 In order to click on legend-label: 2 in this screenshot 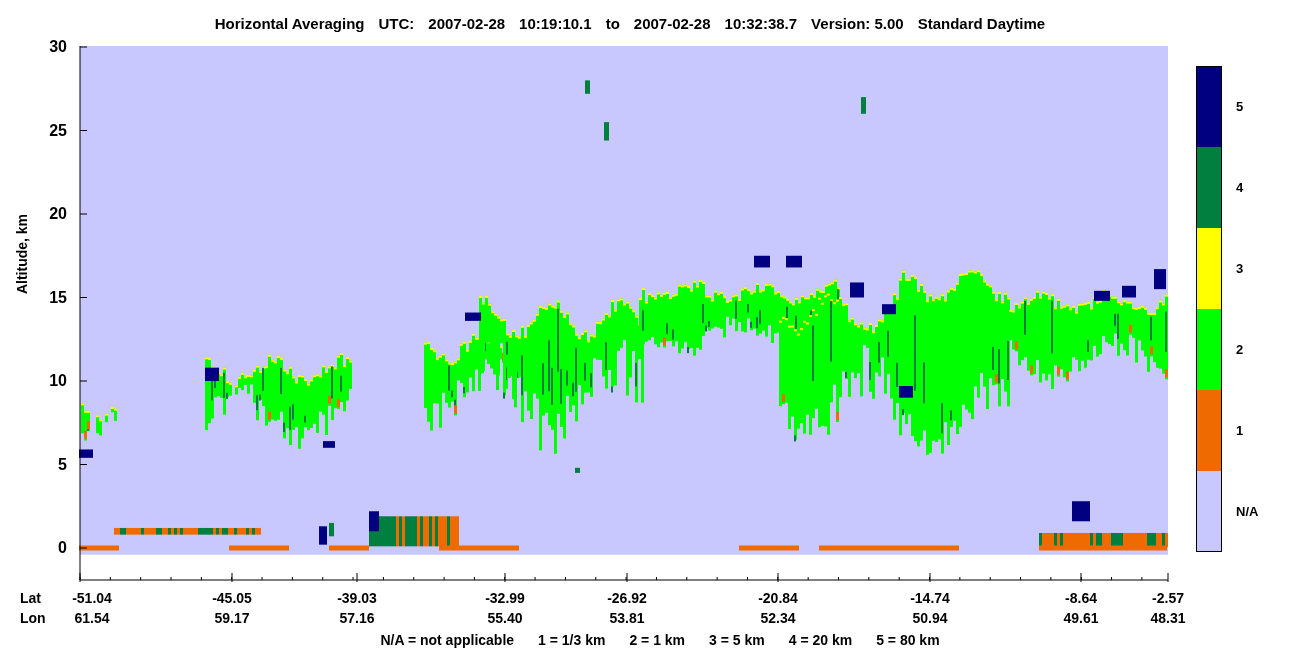, I will do `click(1240, 349)`.